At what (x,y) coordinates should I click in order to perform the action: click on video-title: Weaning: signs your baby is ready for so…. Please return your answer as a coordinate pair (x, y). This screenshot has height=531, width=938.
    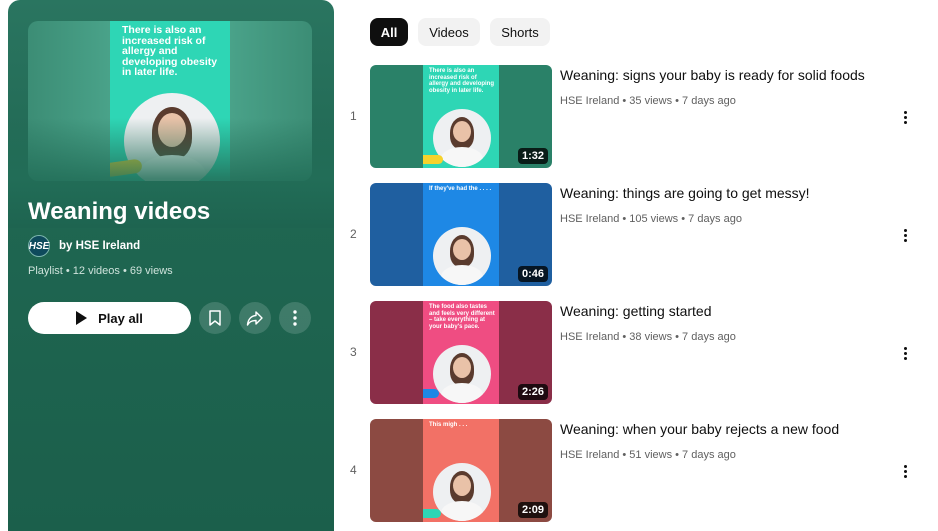
    Looking at the image, I should click on (712, 75).